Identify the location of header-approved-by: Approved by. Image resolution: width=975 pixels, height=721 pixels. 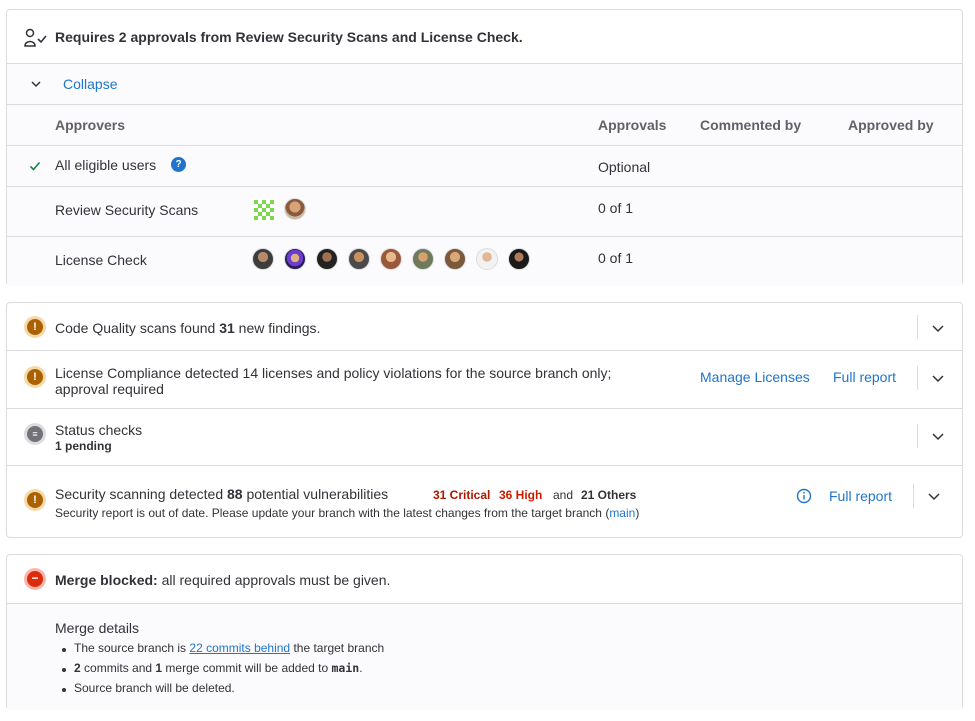
(891, 125).